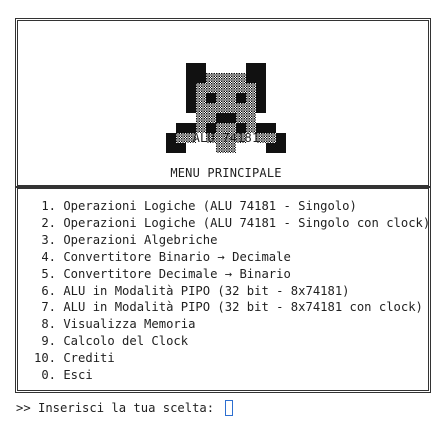  I want to click on menu-item: 0. Esci, so click(232, 375).